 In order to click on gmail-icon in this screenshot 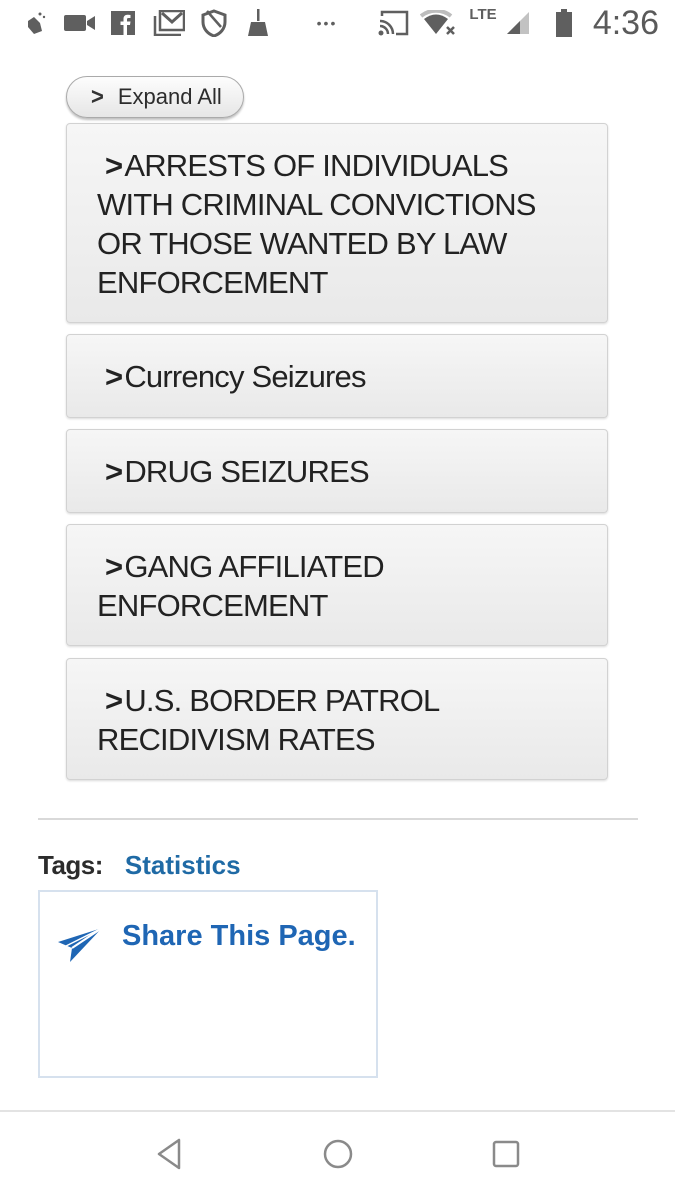, I will do `click(169, 23)`.